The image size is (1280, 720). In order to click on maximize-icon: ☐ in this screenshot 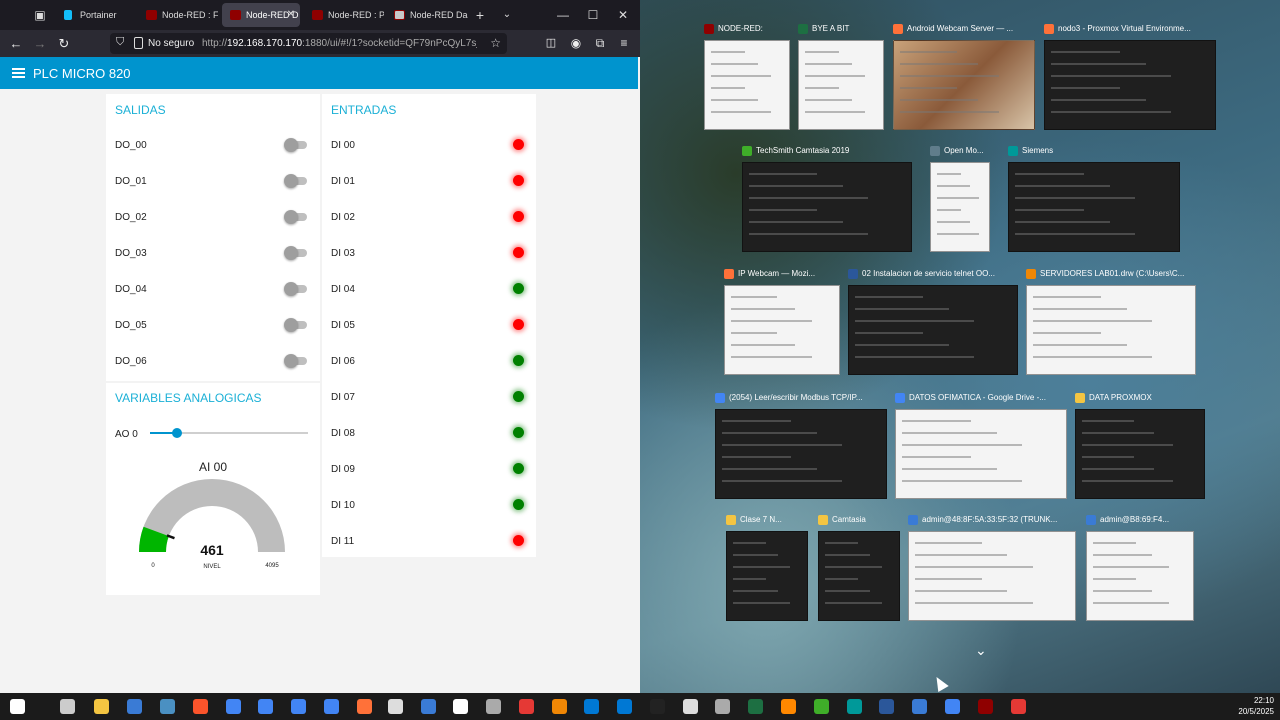, I will do `click(593, 15)`.